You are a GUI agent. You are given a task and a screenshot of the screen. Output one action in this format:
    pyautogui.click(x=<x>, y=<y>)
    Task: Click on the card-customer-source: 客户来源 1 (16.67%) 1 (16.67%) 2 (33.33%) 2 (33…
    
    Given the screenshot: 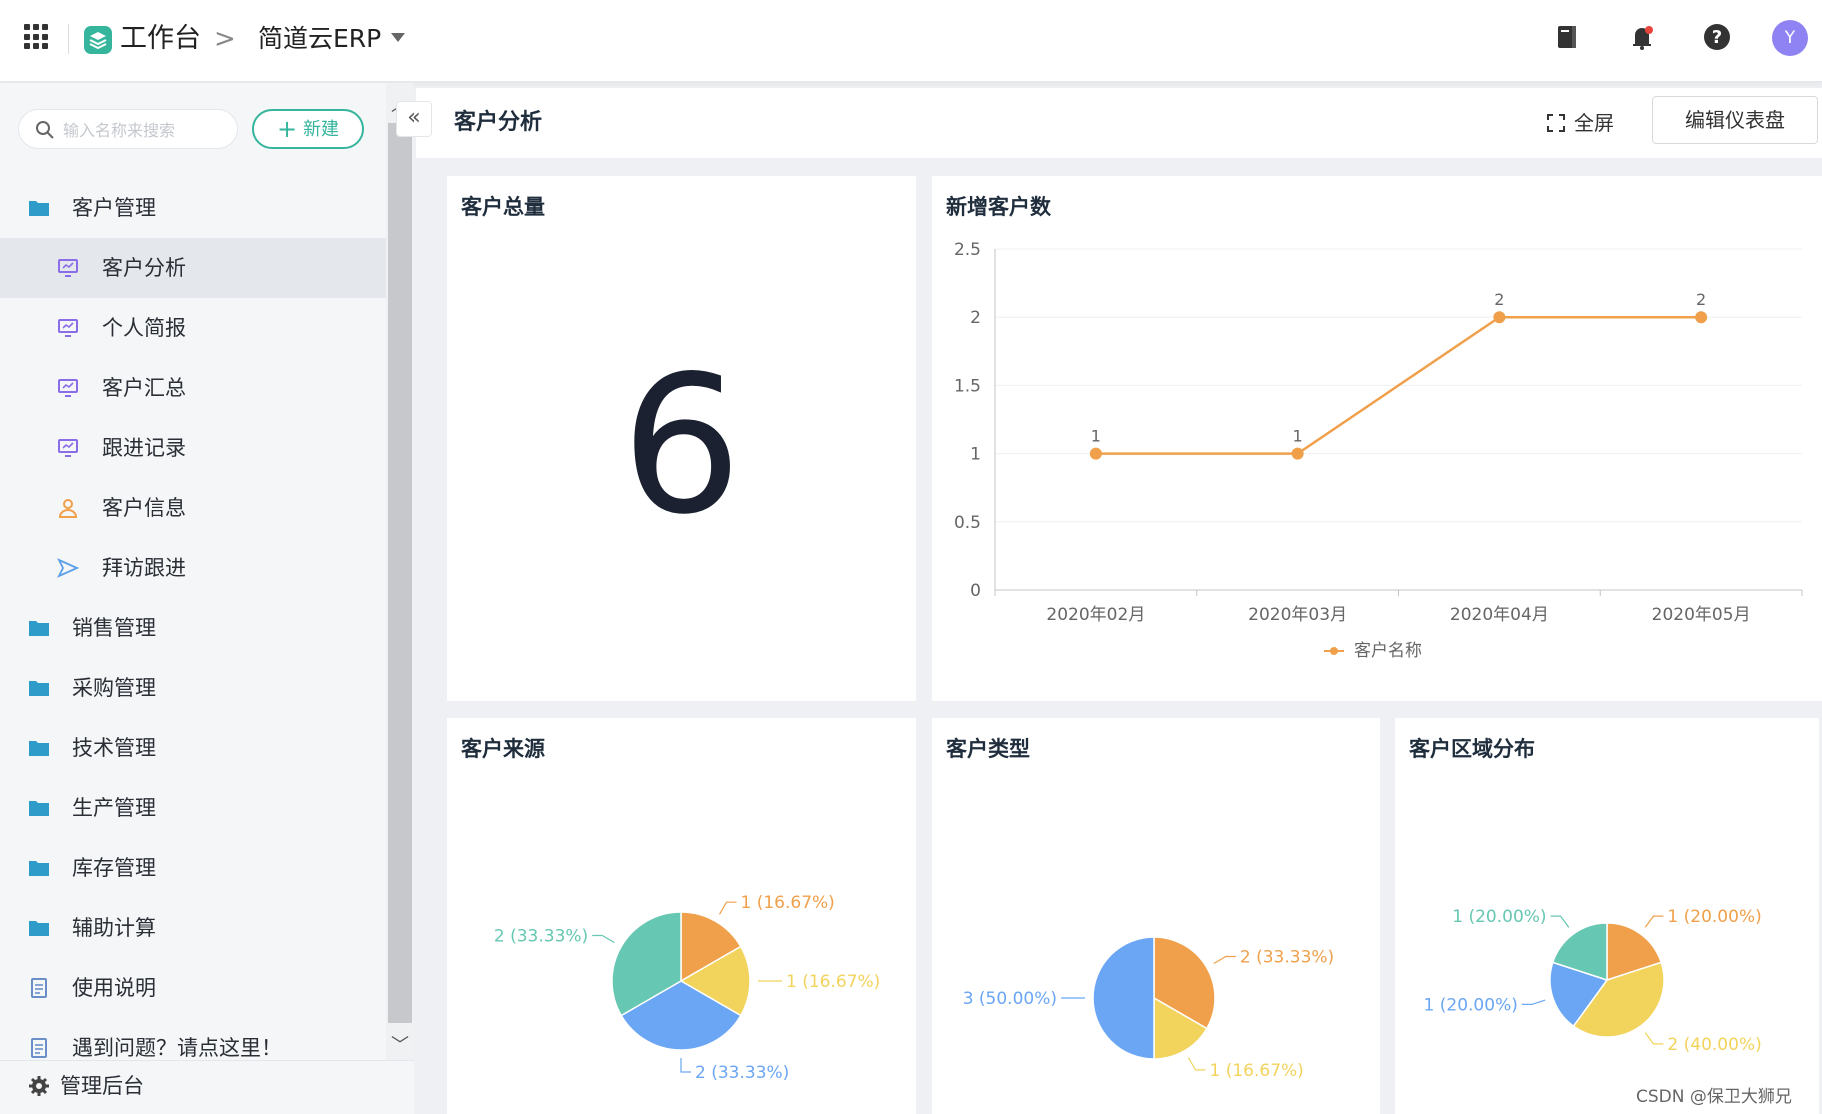 What is the action you would take?
    pyautogui.click(x=681, y=916)
    